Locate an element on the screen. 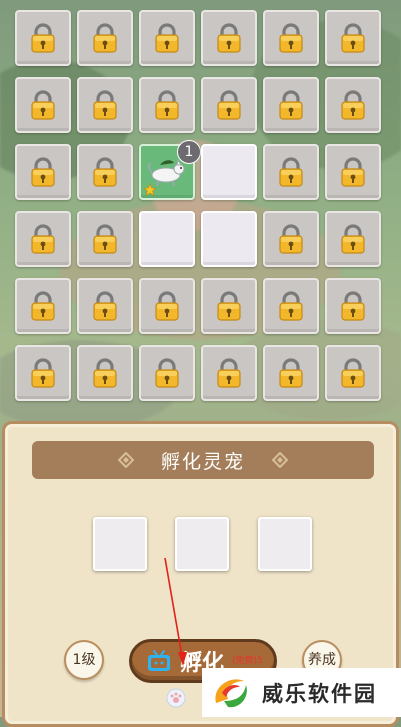  hatch-title-bar: 孵化灵宠 is located at coordinates (203, 460).